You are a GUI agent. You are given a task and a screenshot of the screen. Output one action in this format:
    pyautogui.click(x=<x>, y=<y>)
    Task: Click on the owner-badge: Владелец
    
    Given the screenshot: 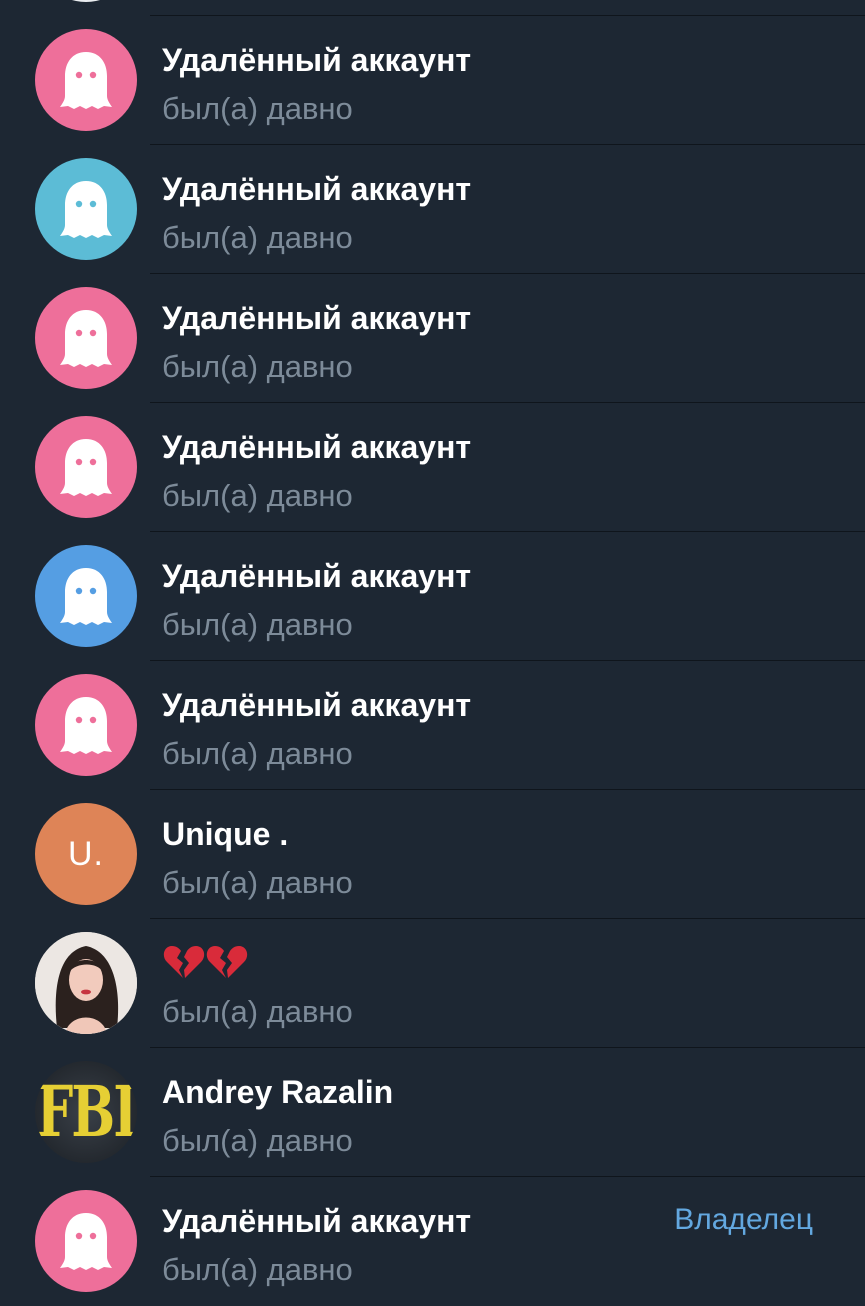 What is the action you would take?
    pyautogui.click(x=743, y=1219)
    